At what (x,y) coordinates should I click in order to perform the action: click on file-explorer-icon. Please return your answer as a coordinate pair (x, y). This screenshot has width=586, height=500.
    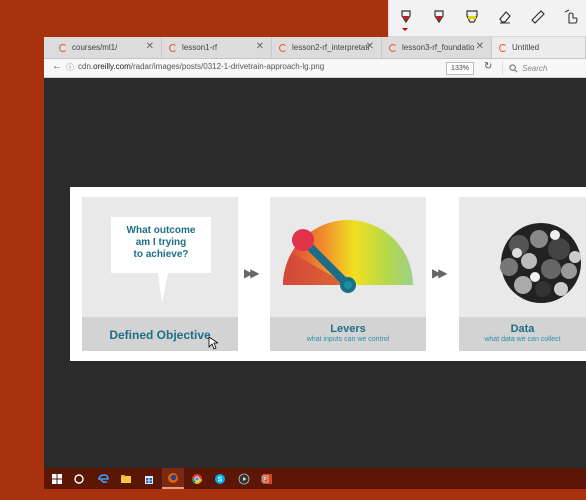
    Looking at the image, I should click on (126, 478).